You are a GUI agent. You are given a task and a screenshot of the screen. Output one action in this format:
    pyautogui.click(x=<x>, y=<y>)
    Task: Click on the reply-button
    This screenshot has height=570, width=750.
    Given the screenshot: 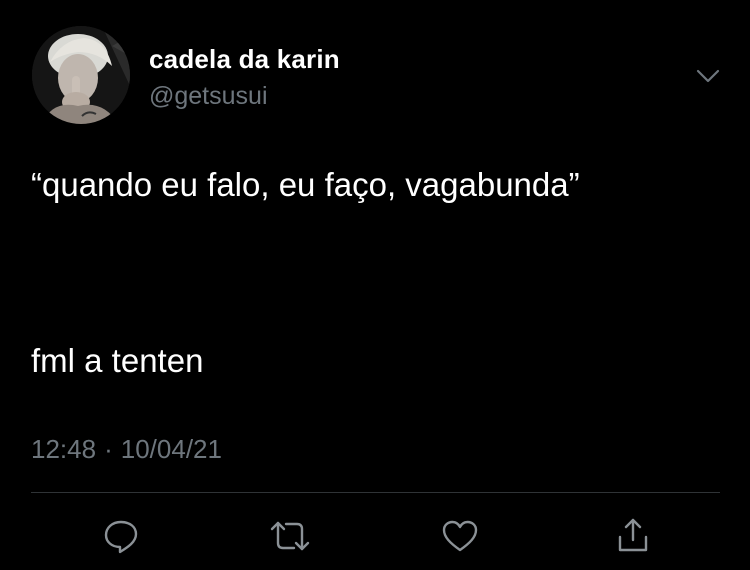 What is the action you would take?
    pyautogui.click(x=121, y=536)
    